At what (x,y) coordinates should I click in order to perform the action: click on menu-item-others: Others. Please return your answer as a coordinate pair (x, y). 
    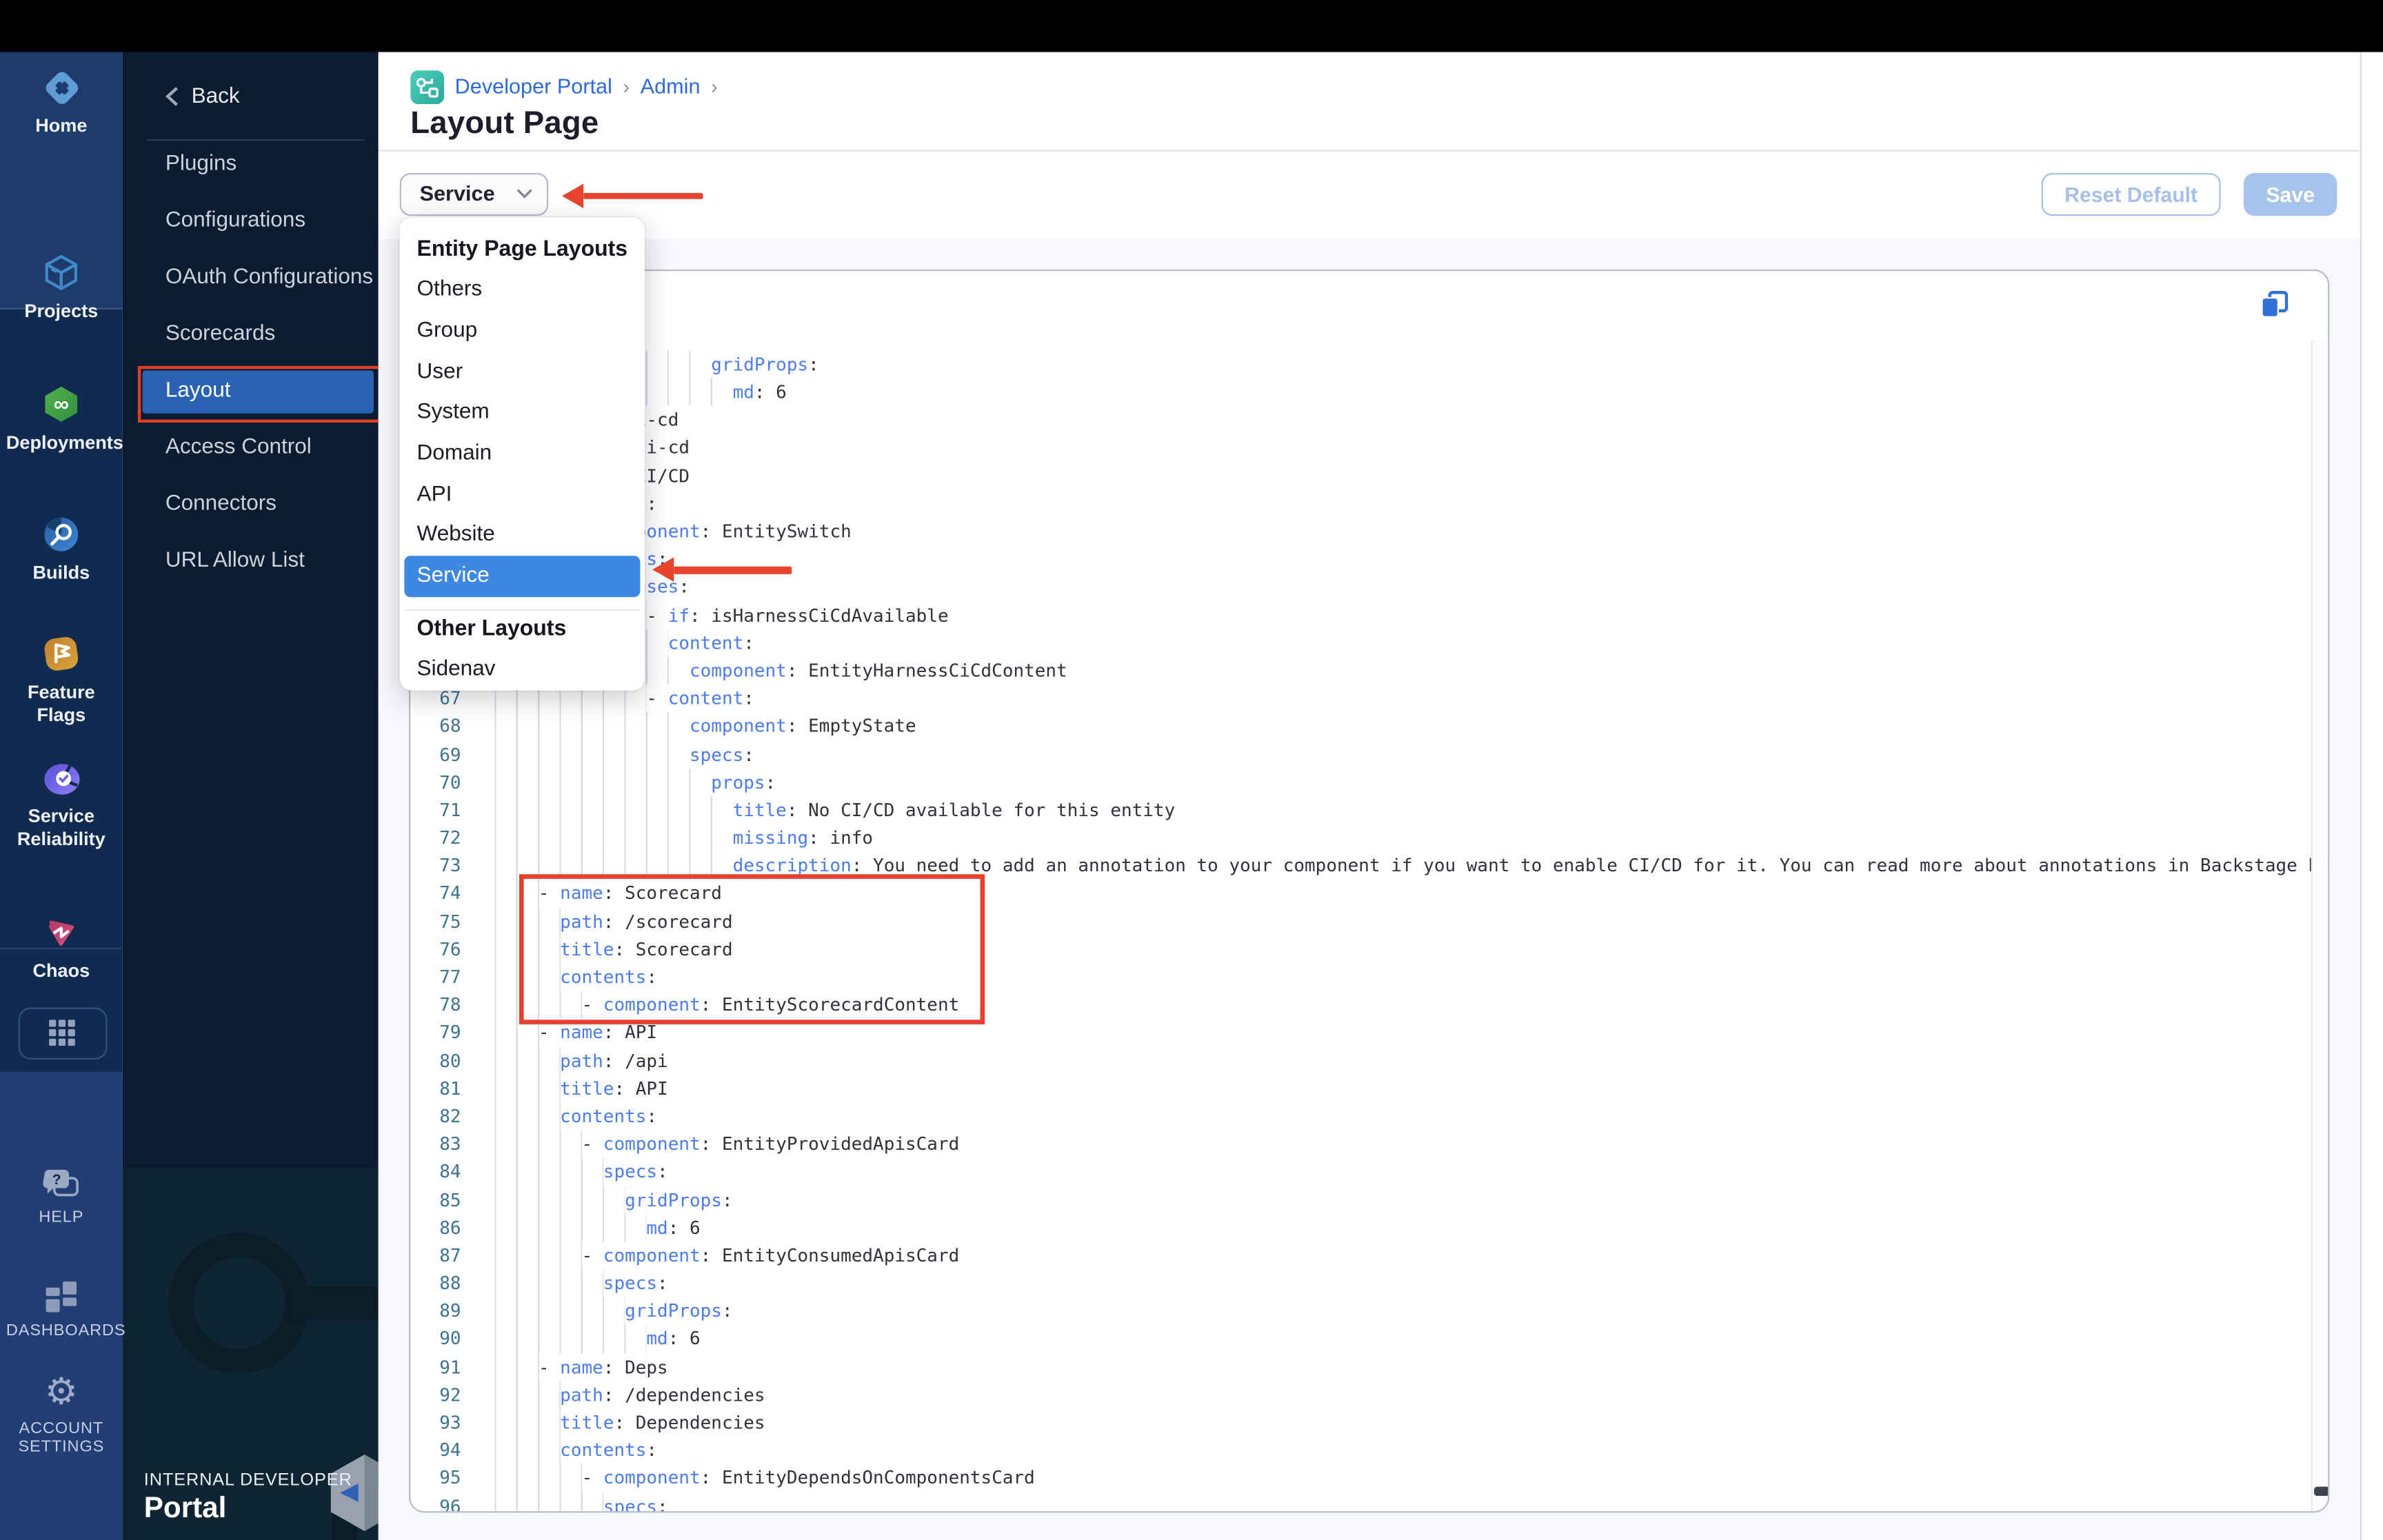
    Looking at the image, I should click on (522, 291).